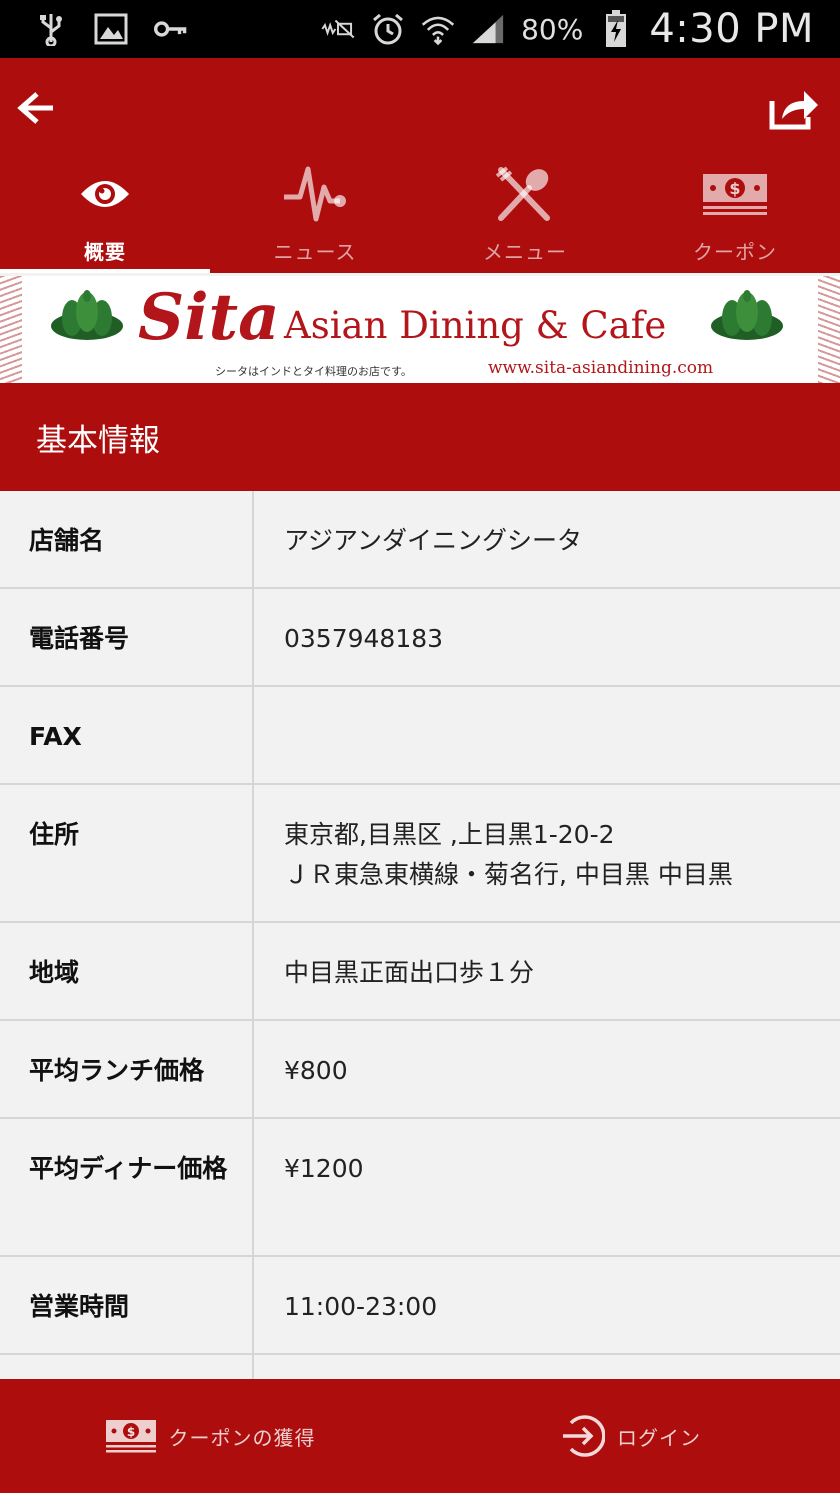 This screenshot has width=840, height=1493. What do you see at coordinates (616, 28) in the screenshot?
I see `battery-icon` at bounding box center [616, 28].